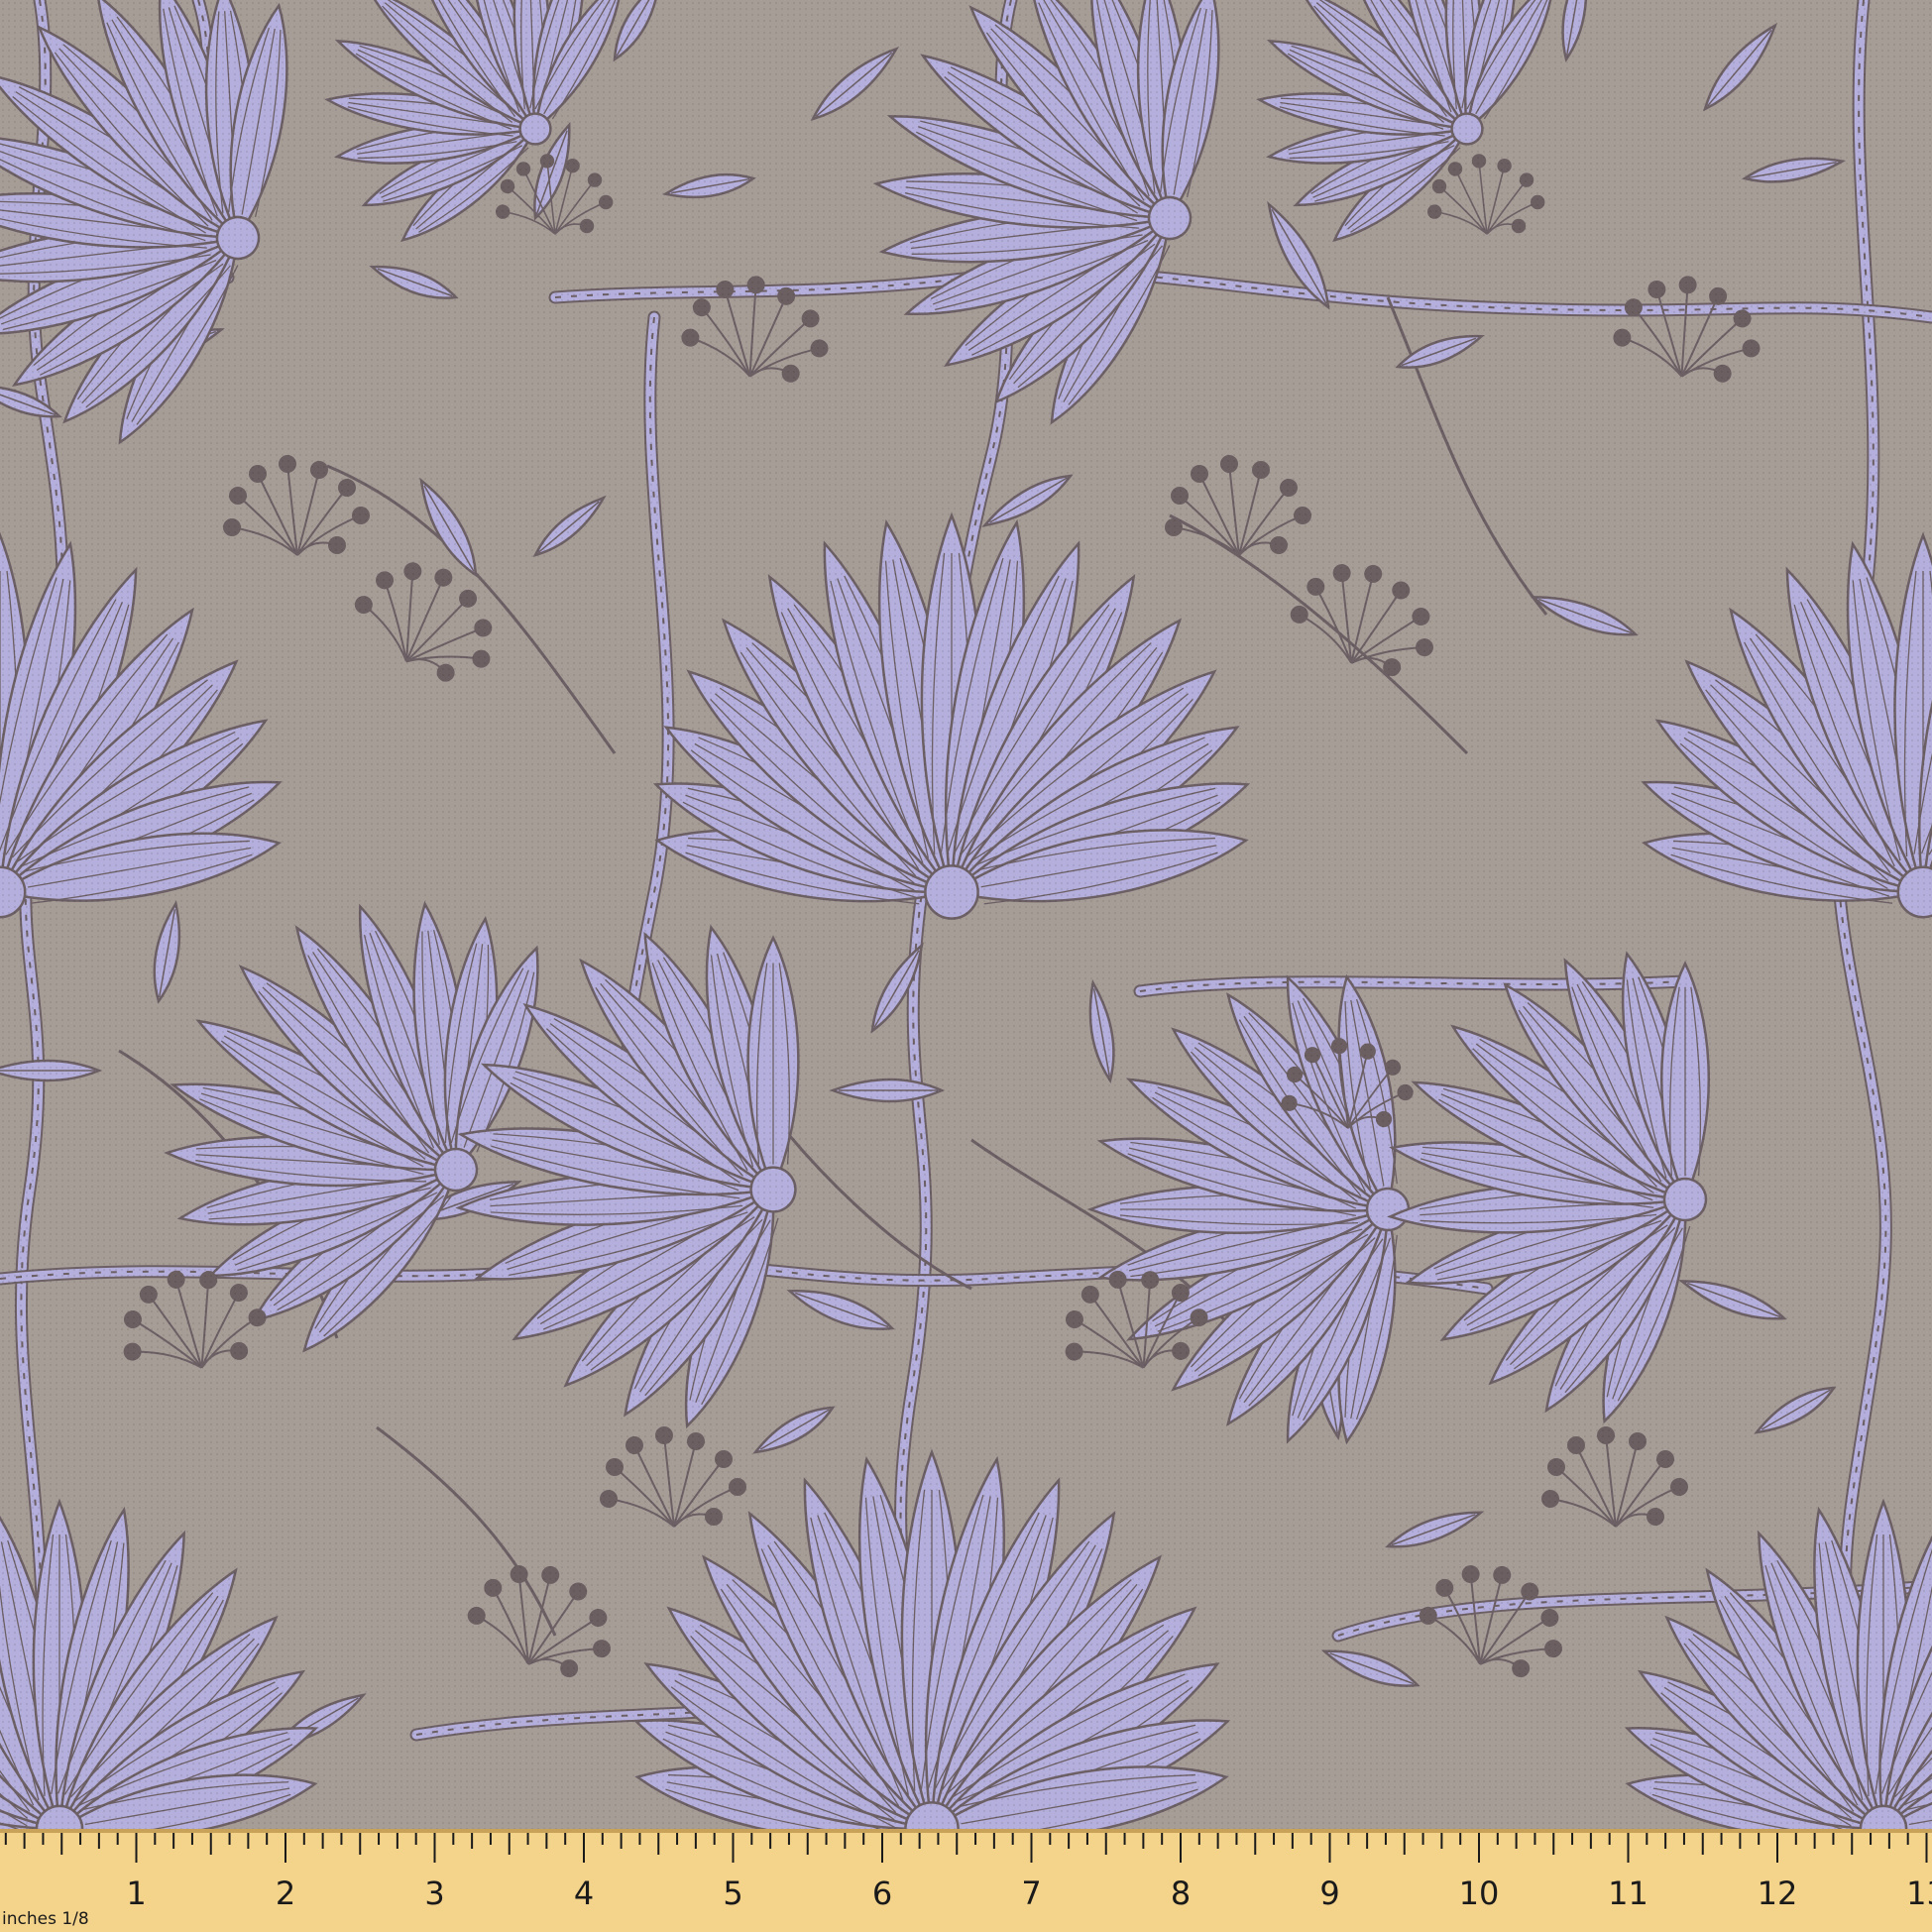  Describe the element at coordinates (584, 1893) in the screenshot. I see `ruler-number: 4` at that location.